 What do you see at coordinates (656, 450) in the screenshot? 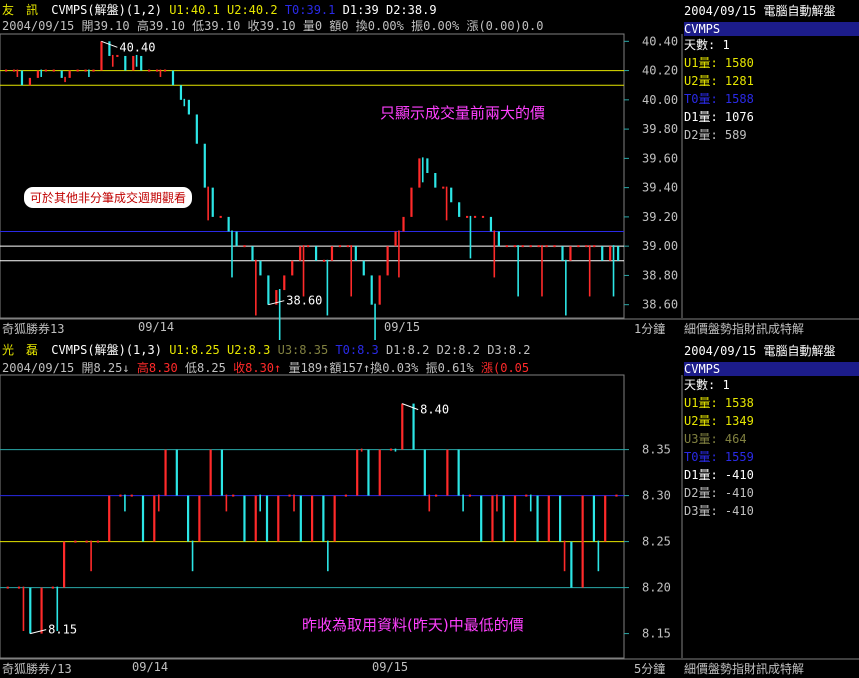
I see `y-tick-label: 8.35` at bounding box center [656, 450].